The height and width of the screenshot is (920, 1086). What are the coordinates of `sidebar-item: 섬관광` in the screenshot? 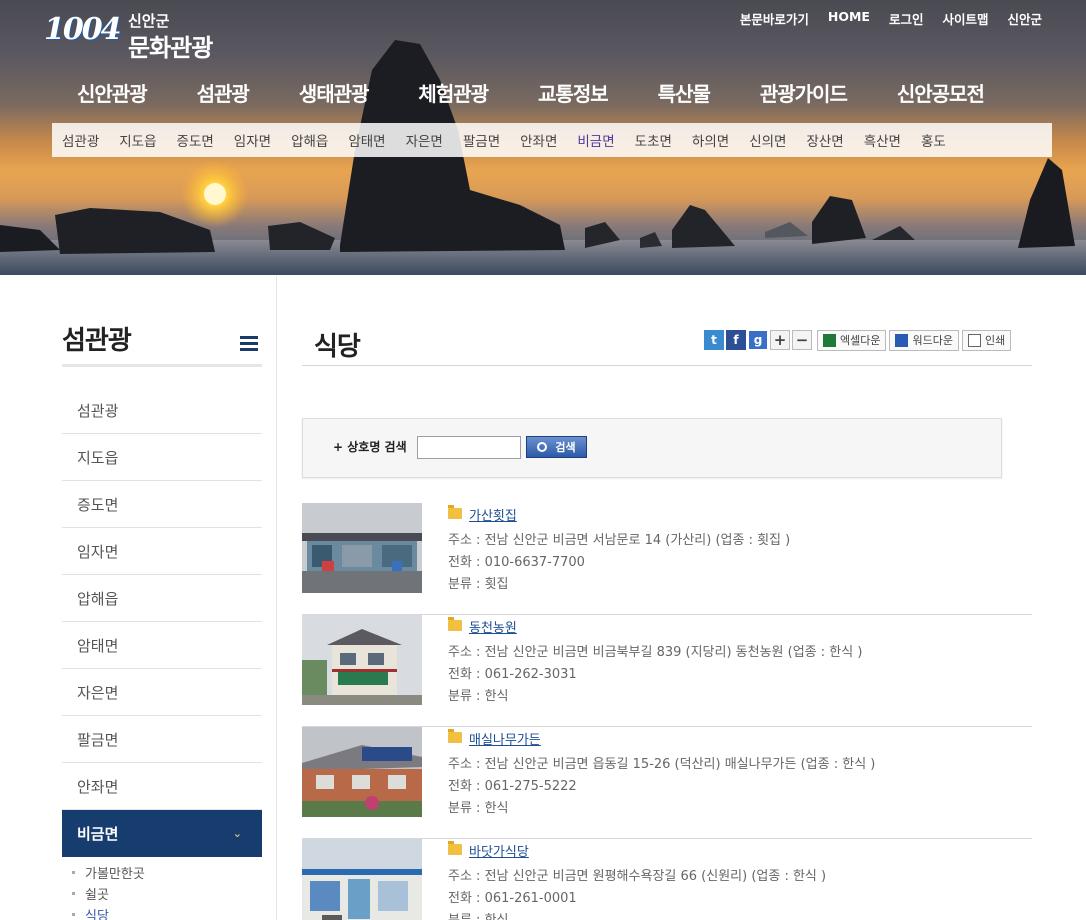 It's located at (162, 410).